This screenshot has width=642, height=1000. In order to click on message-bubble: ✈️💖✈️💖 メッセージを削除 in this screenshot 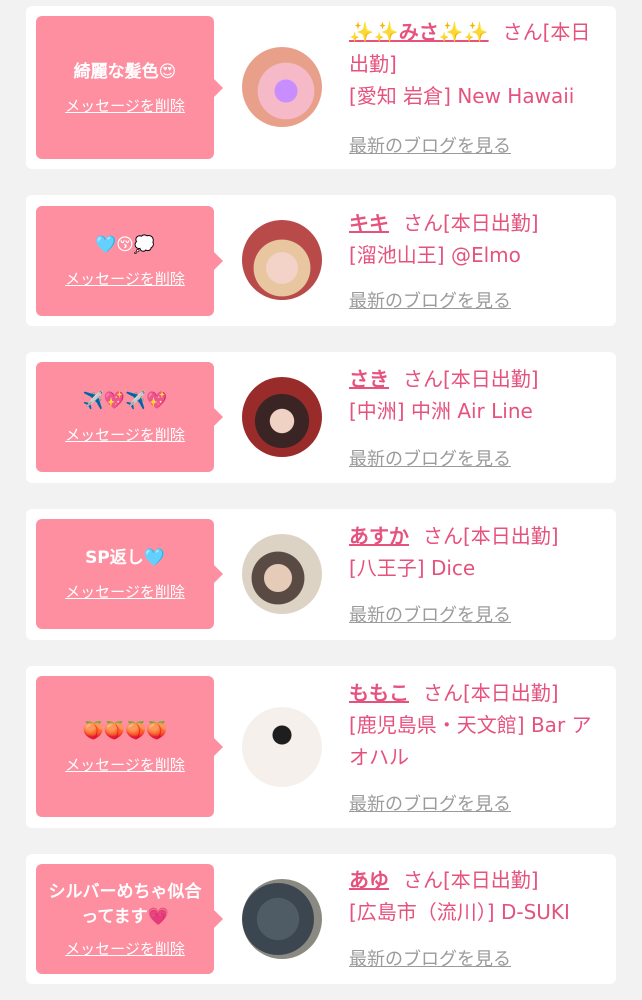, I will do `click(129, 417)`.